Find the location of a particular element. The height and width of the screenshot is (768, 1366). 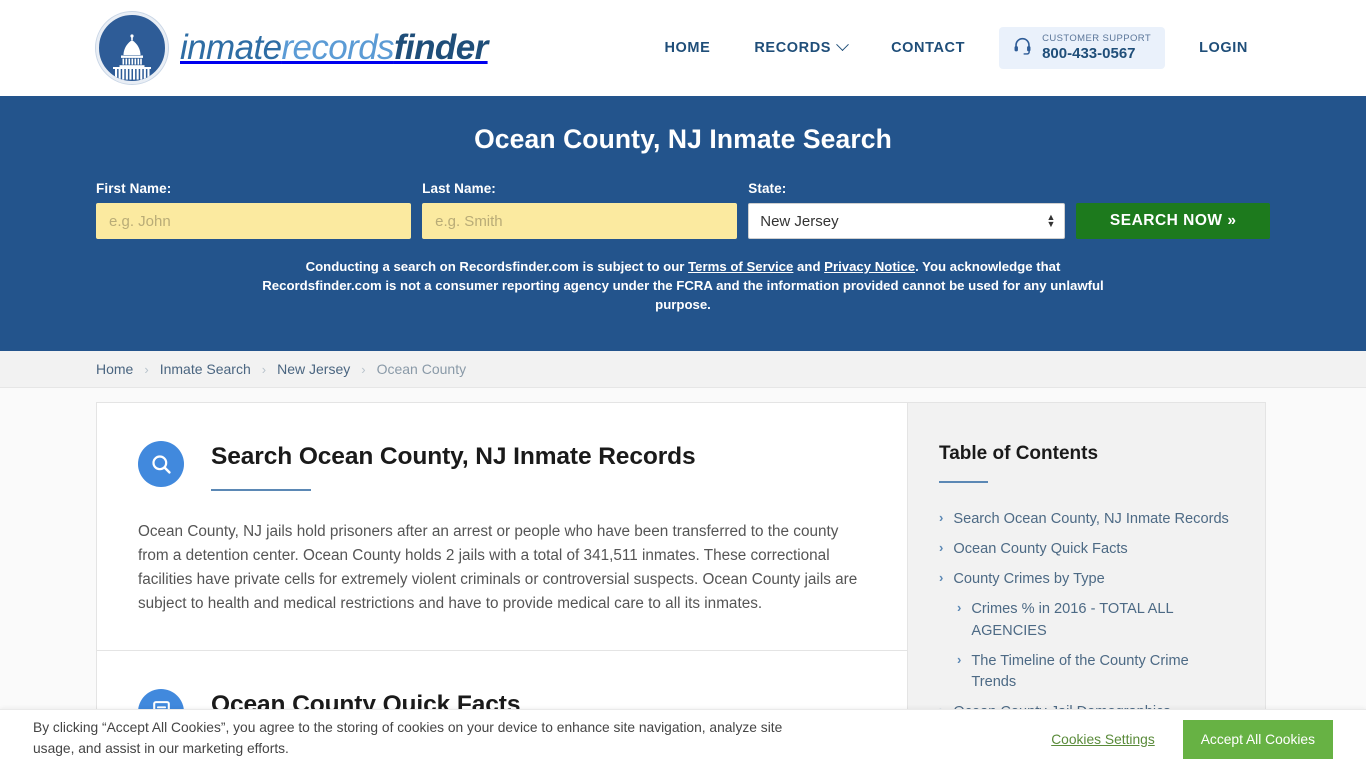

support-phone-number: 800-433-0567 is located at coordinates (1089, 53).